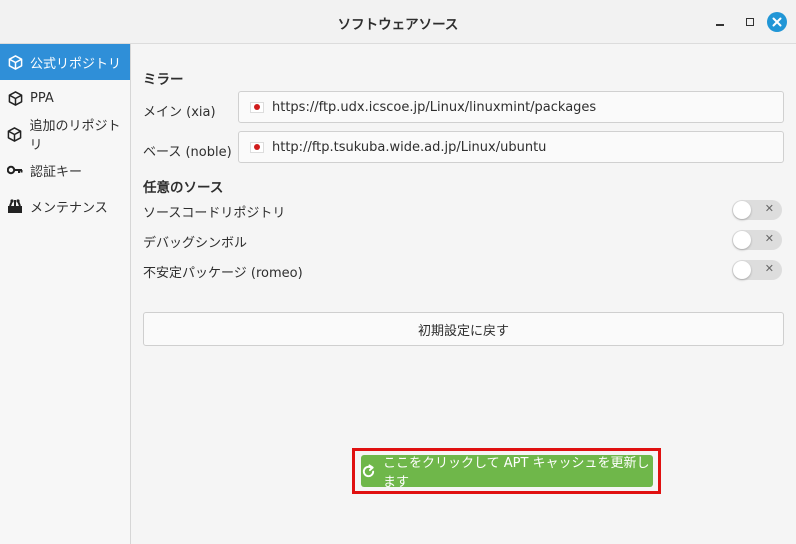 The image size is (796, 544). I want to click on sidebar-item-additional-repositories: 追加のリポジトリ, so click(65, 134).